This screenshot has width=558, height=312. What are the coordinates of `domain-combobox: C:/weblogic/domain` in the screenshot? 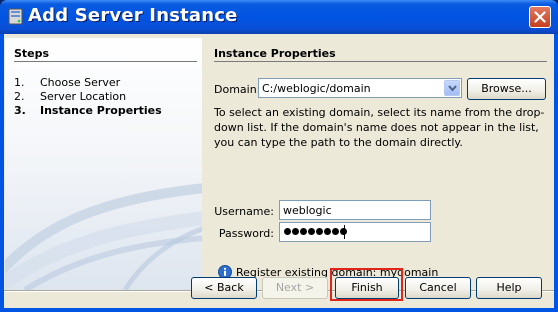 It's located at (360, 88).